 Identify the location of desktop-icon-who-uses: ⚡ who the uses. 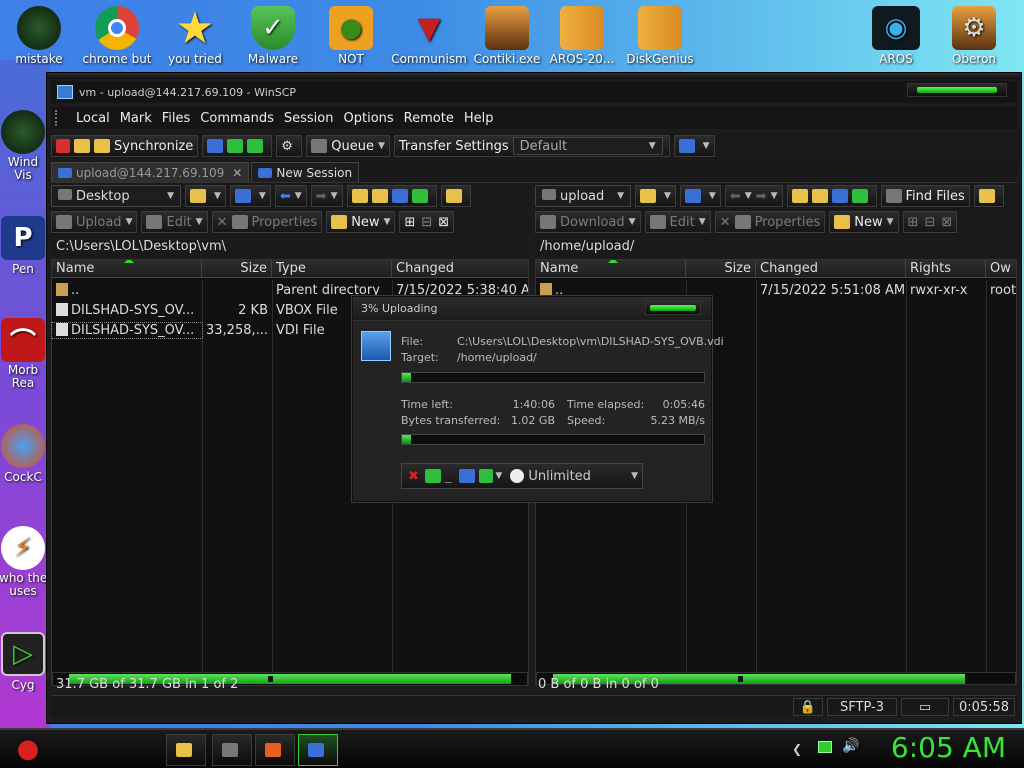
(23, 559).